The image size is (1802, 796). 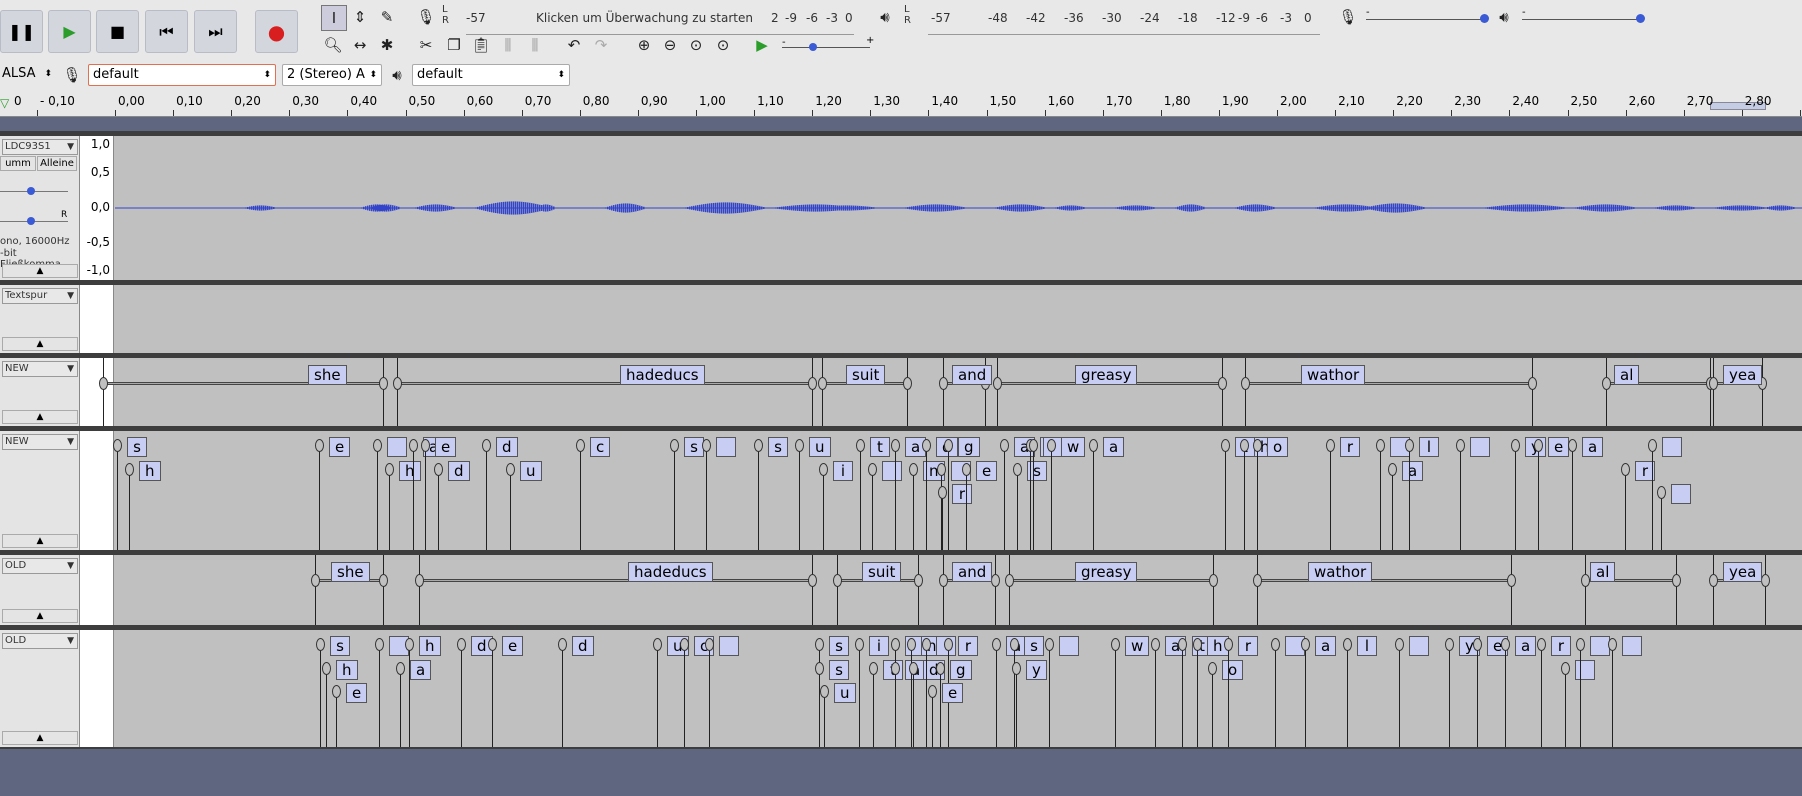 I want to click on label-text: wathor, so click(x=1340, y=572).